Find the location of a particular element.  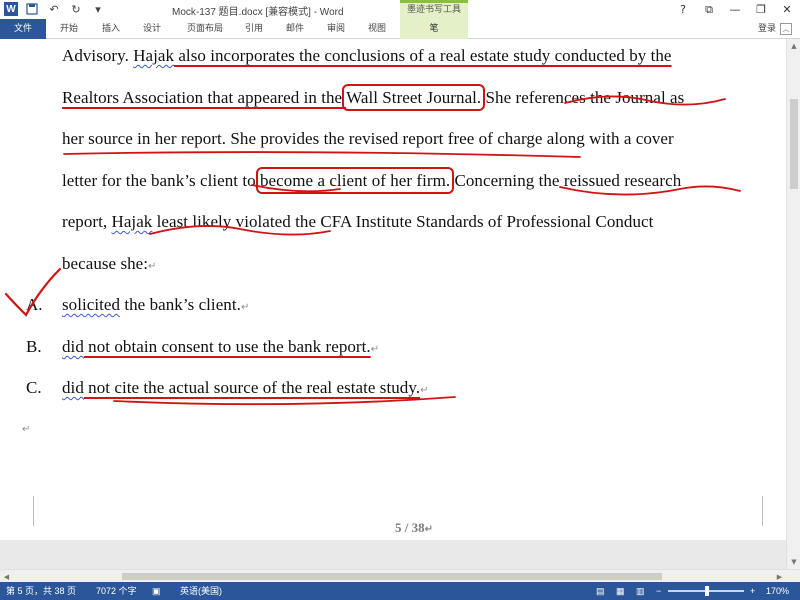

word-count: 7072 个字 is located at coordinates (116, 591).